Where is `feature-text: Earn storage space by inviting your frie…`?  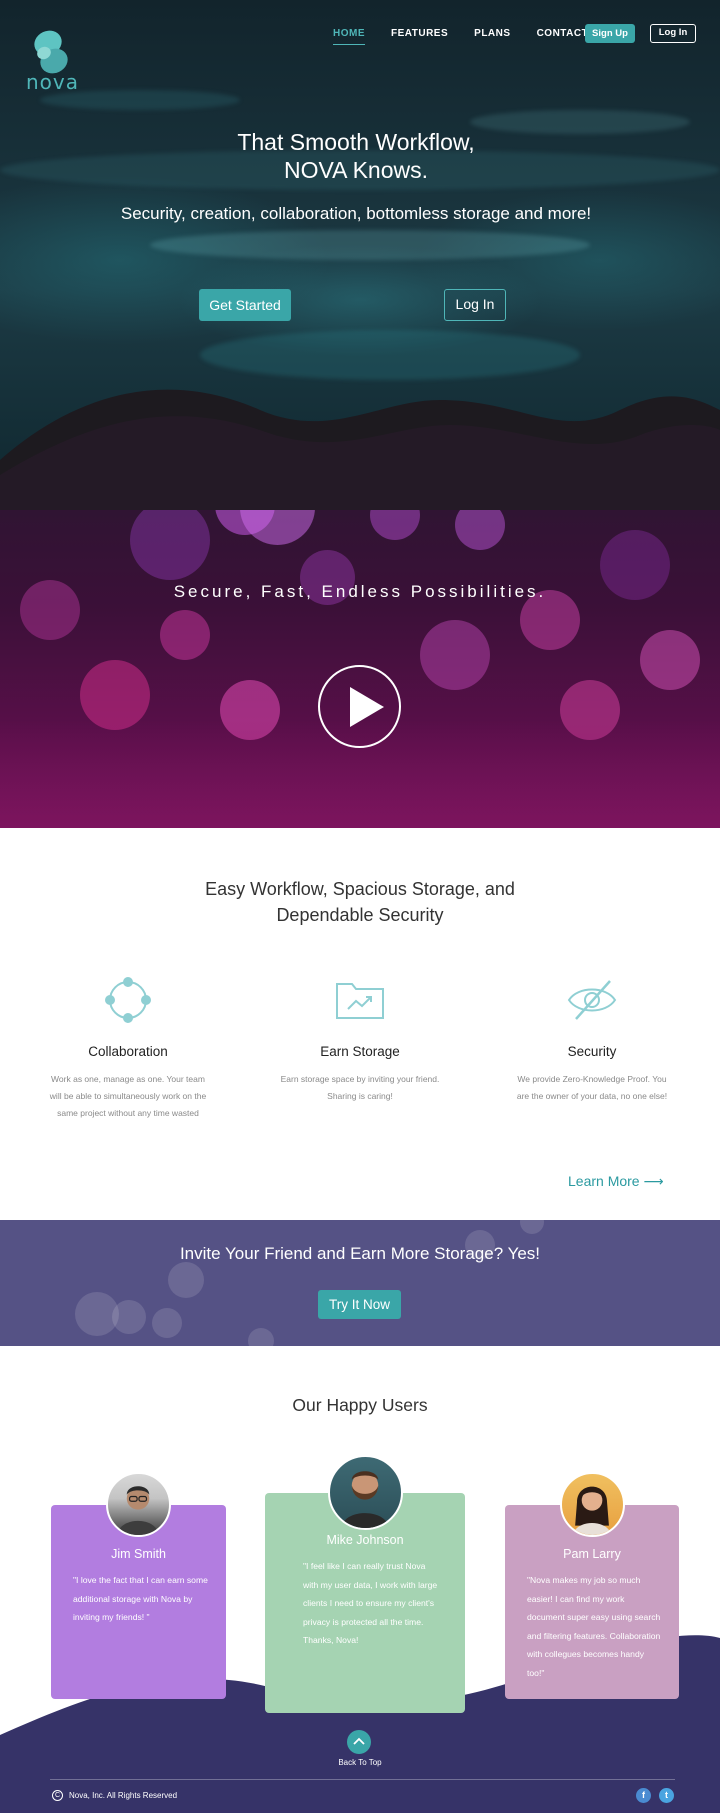 feature-text: Earn storage space by inviting your frie… is located at coordinates (360, 1087).